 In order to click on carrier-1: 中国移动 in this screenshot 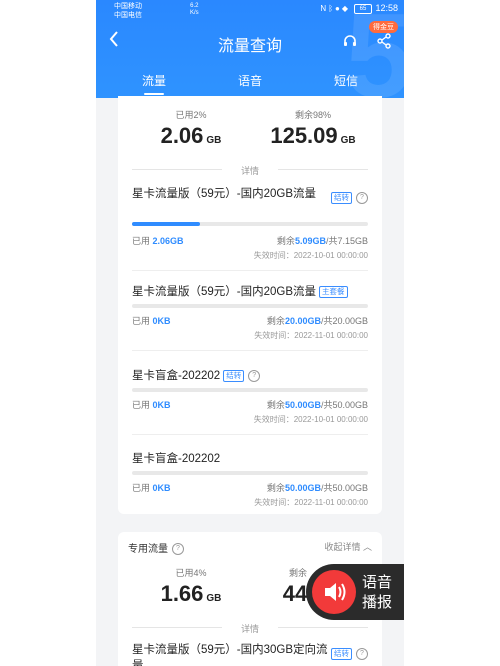, I will do `click(128, 6)`.